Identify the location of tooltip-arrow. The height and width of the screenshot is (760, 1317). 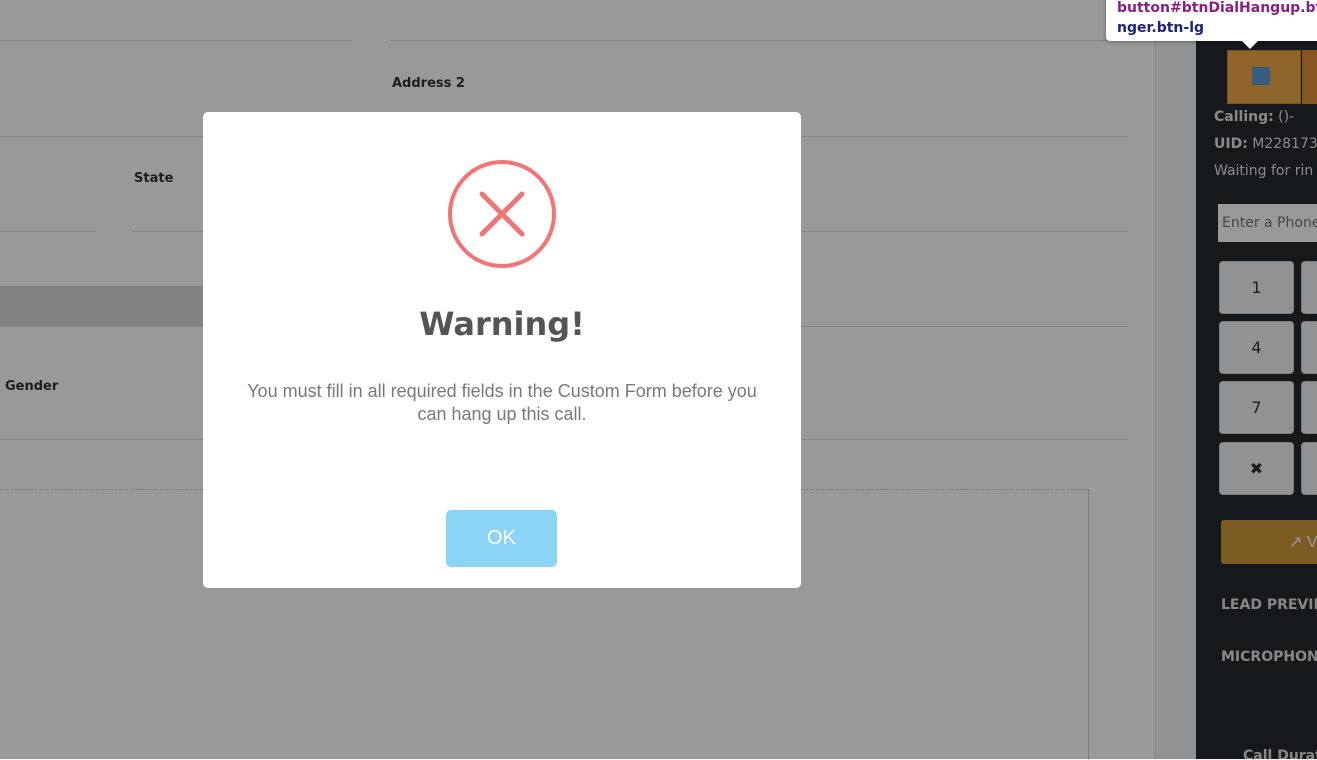
(1250, 45).